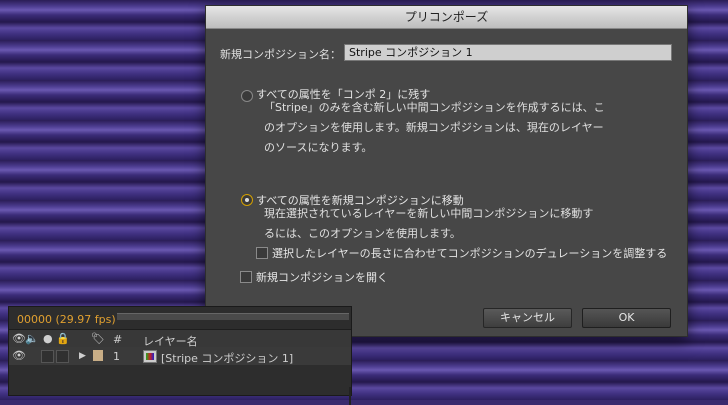 This screenshot has width=728, height=405. I want to click on column-number-header: #, so click(118, 339).